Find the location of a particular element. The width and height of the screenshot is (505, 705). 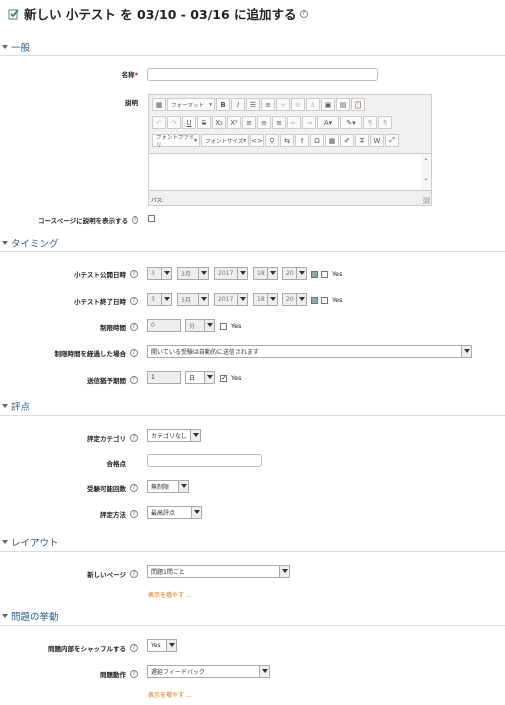

format-select: フォーマット ▾ is located at coordinates (191, 104).